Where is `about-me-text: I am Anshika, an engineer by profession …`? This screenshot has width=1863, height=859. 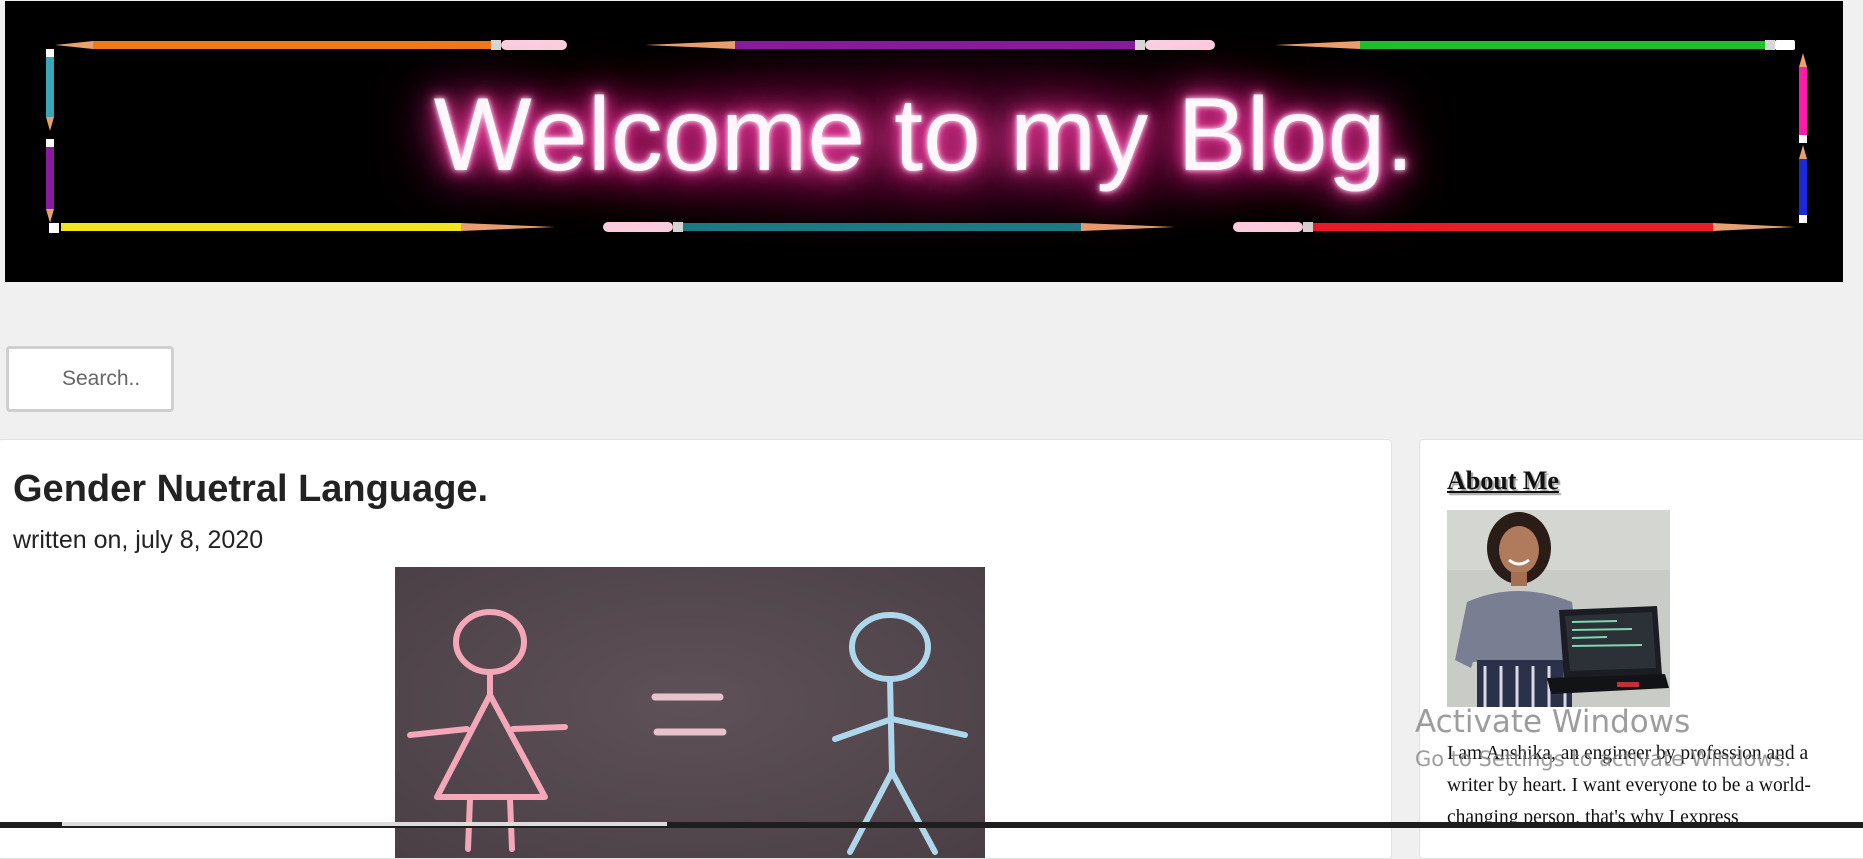
about-me-text: I am Anshika, an engineer by profession … is located at coordinates (1629, 785).